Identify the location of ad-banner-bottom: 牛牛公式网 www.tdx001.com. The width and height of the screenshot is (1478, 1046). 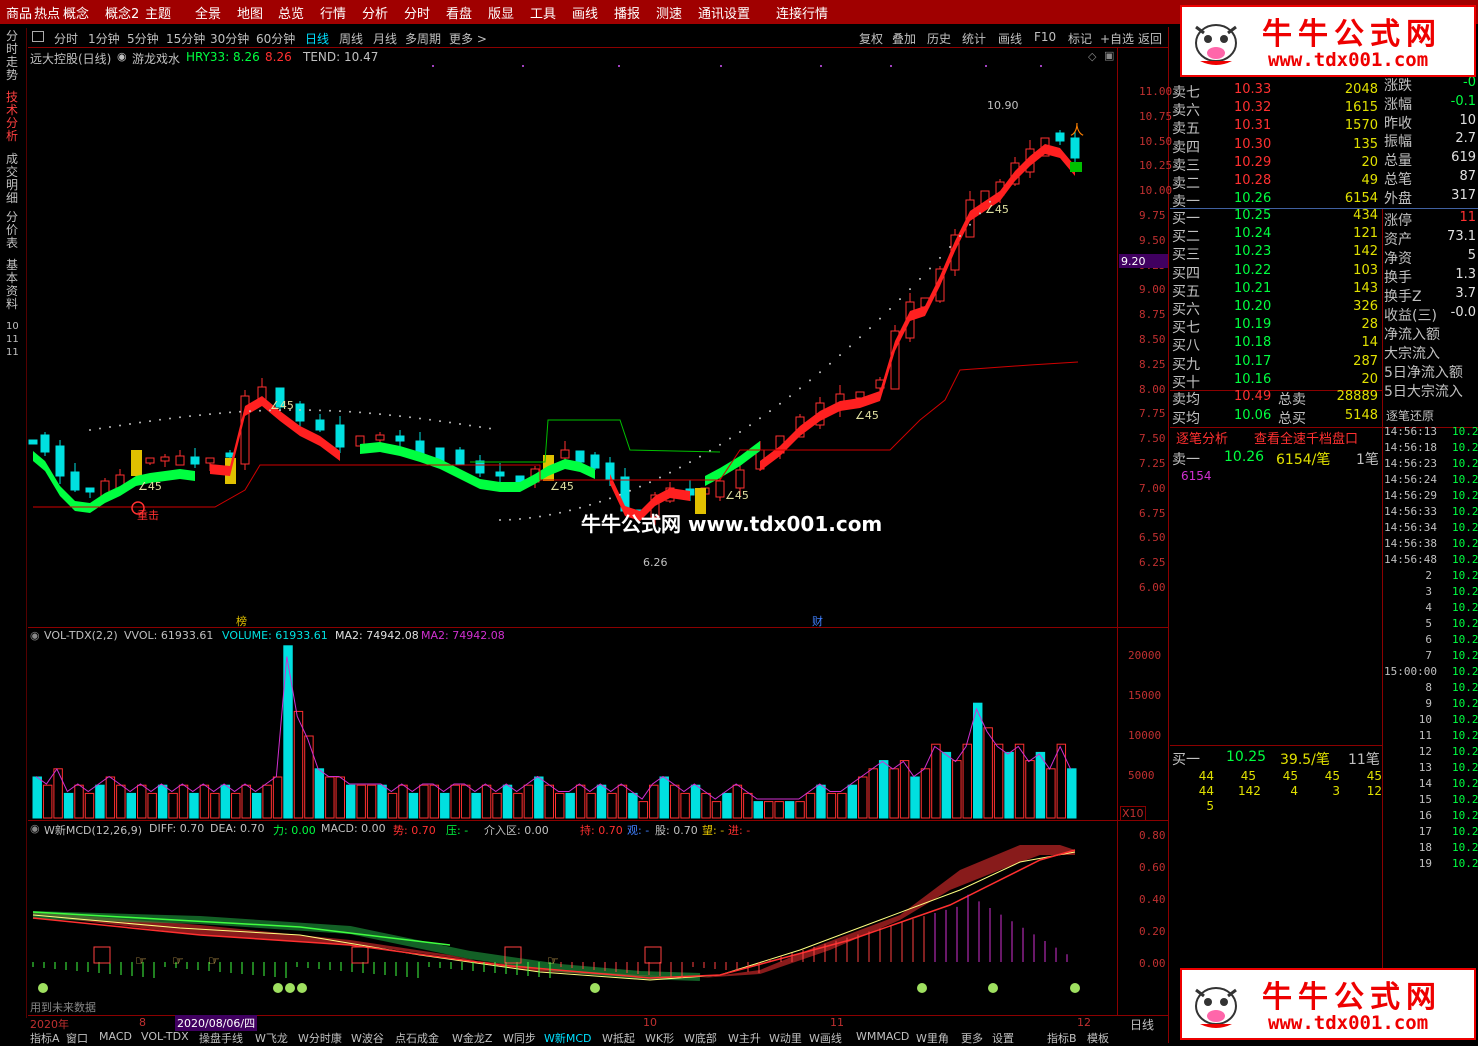
(1328, 1004).